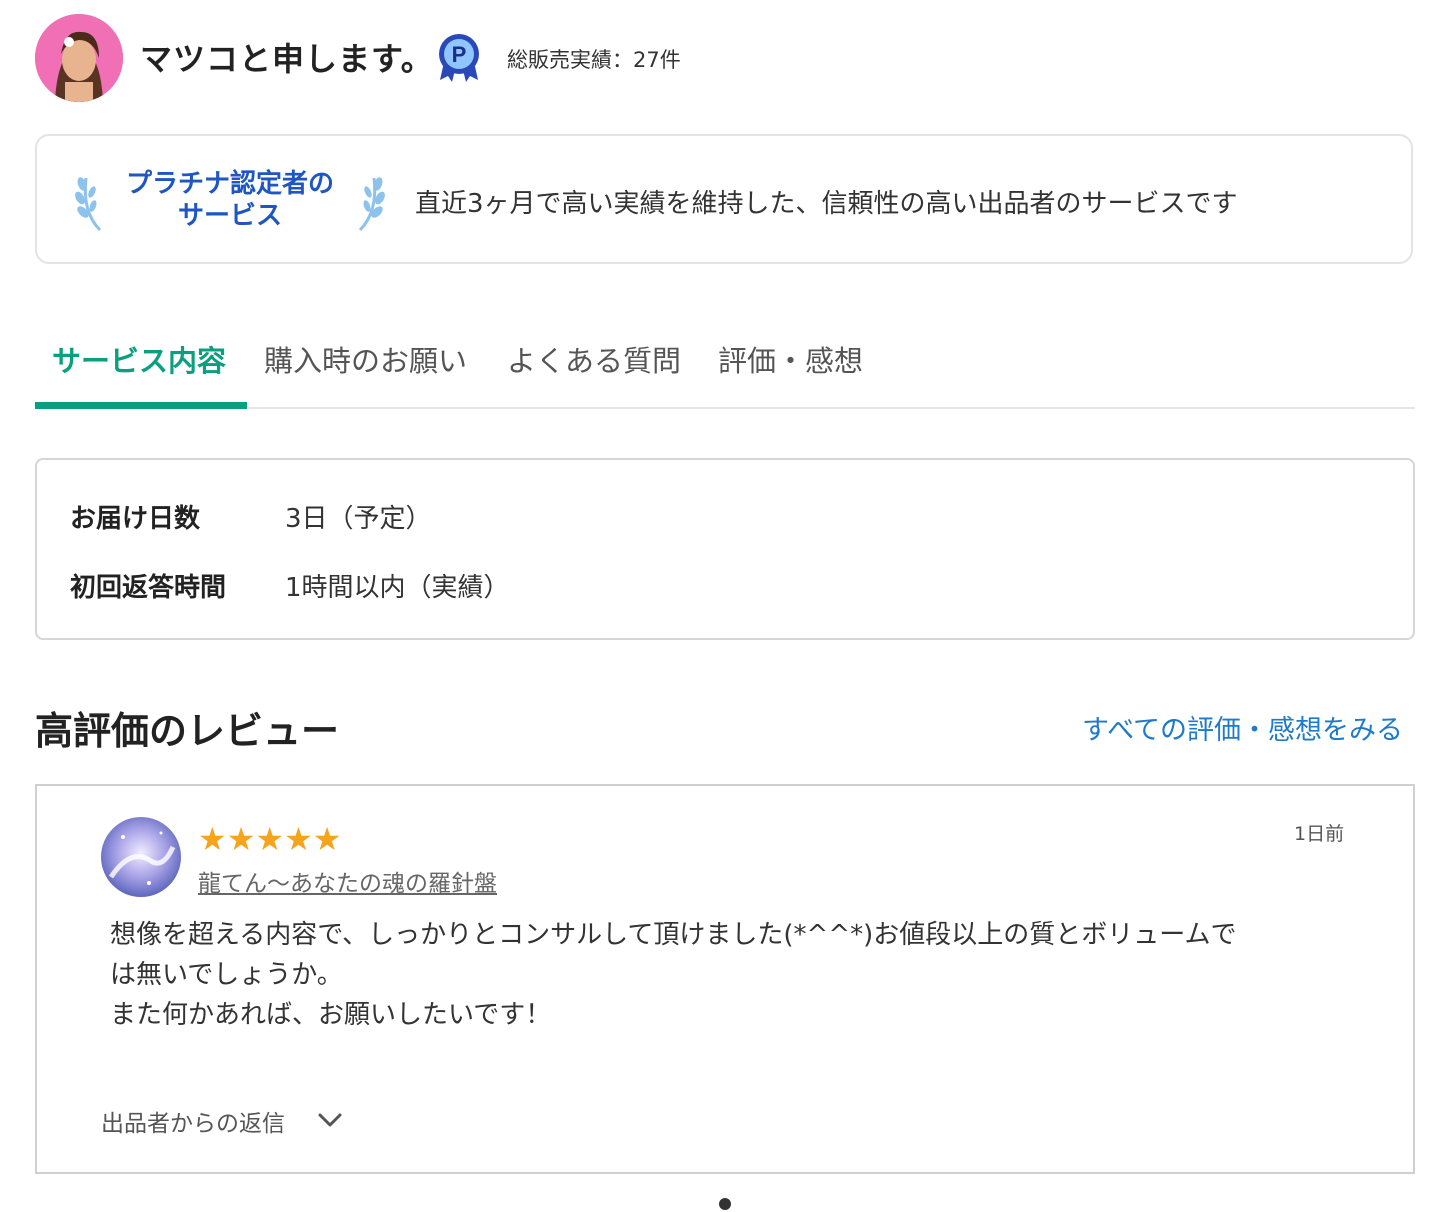  I want to click on see-all-reviews-link: すべての評価・感想をみる, so click(1242, 727).